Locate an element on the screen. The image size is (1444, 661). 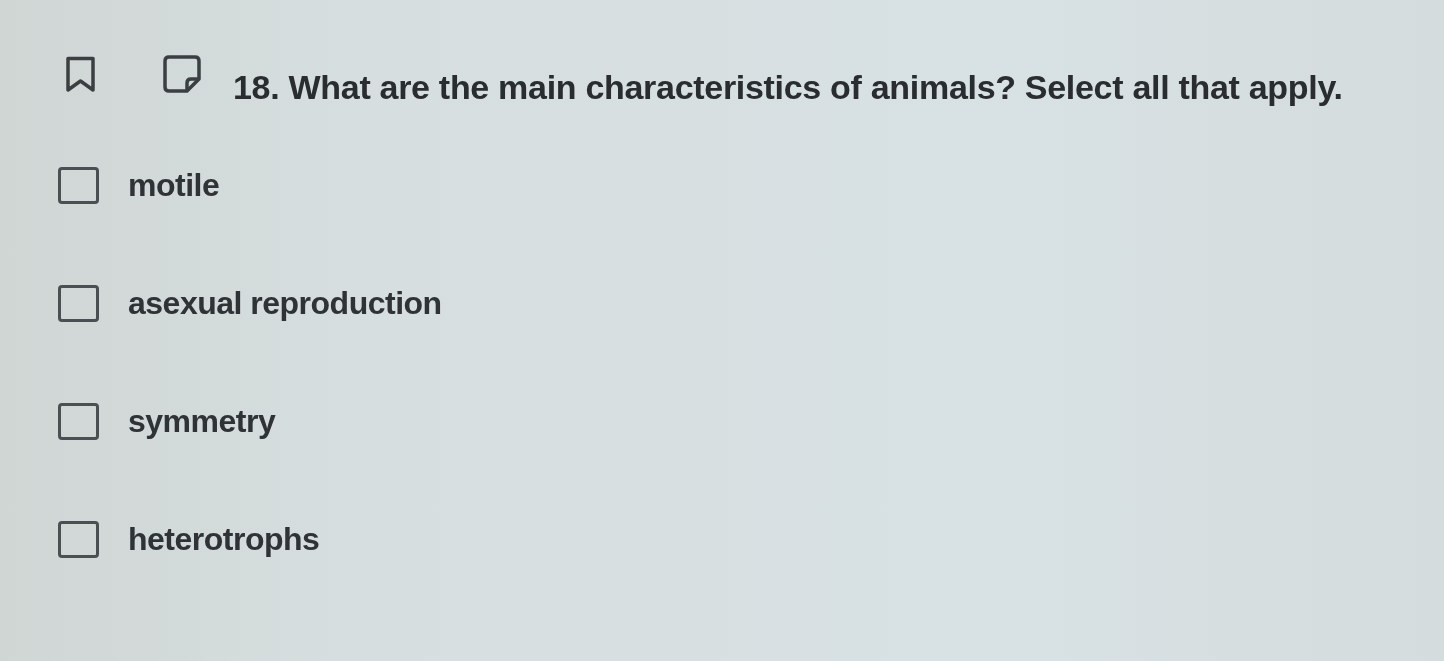
question-text: 18. What are the main characteristics of animals? Select all that apply. is located at coordinates (788, 87).